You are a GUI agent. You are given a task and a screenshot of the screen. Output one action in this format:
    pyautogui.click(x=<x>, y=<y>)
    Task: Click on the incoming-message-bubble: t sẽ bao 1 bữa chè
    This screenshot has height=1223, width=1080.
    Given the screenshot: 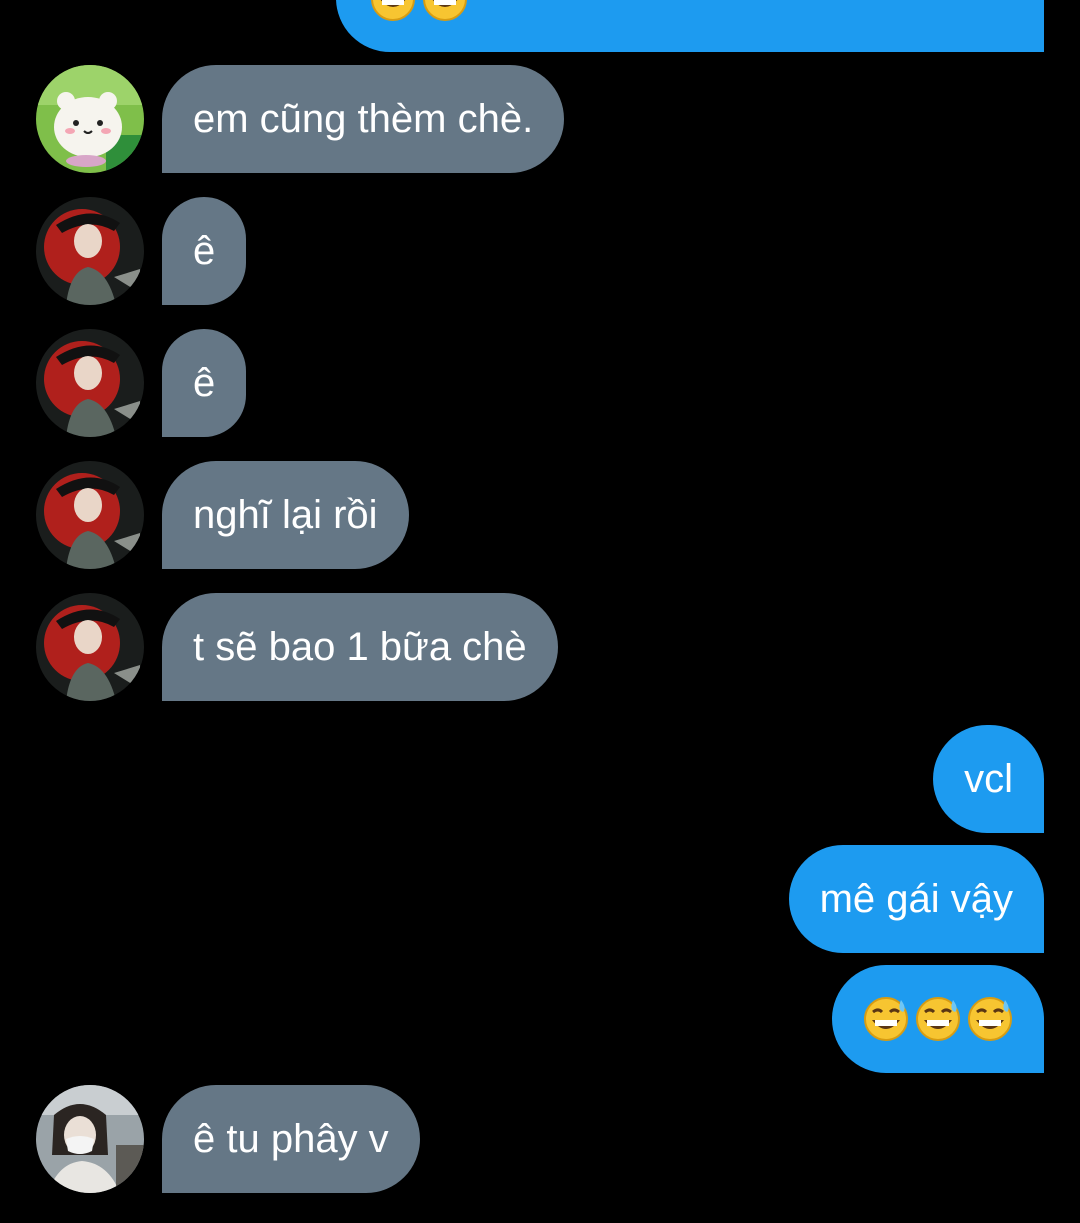 What is the action you would take?
    pyautogui.click(x=360, y=647)
    